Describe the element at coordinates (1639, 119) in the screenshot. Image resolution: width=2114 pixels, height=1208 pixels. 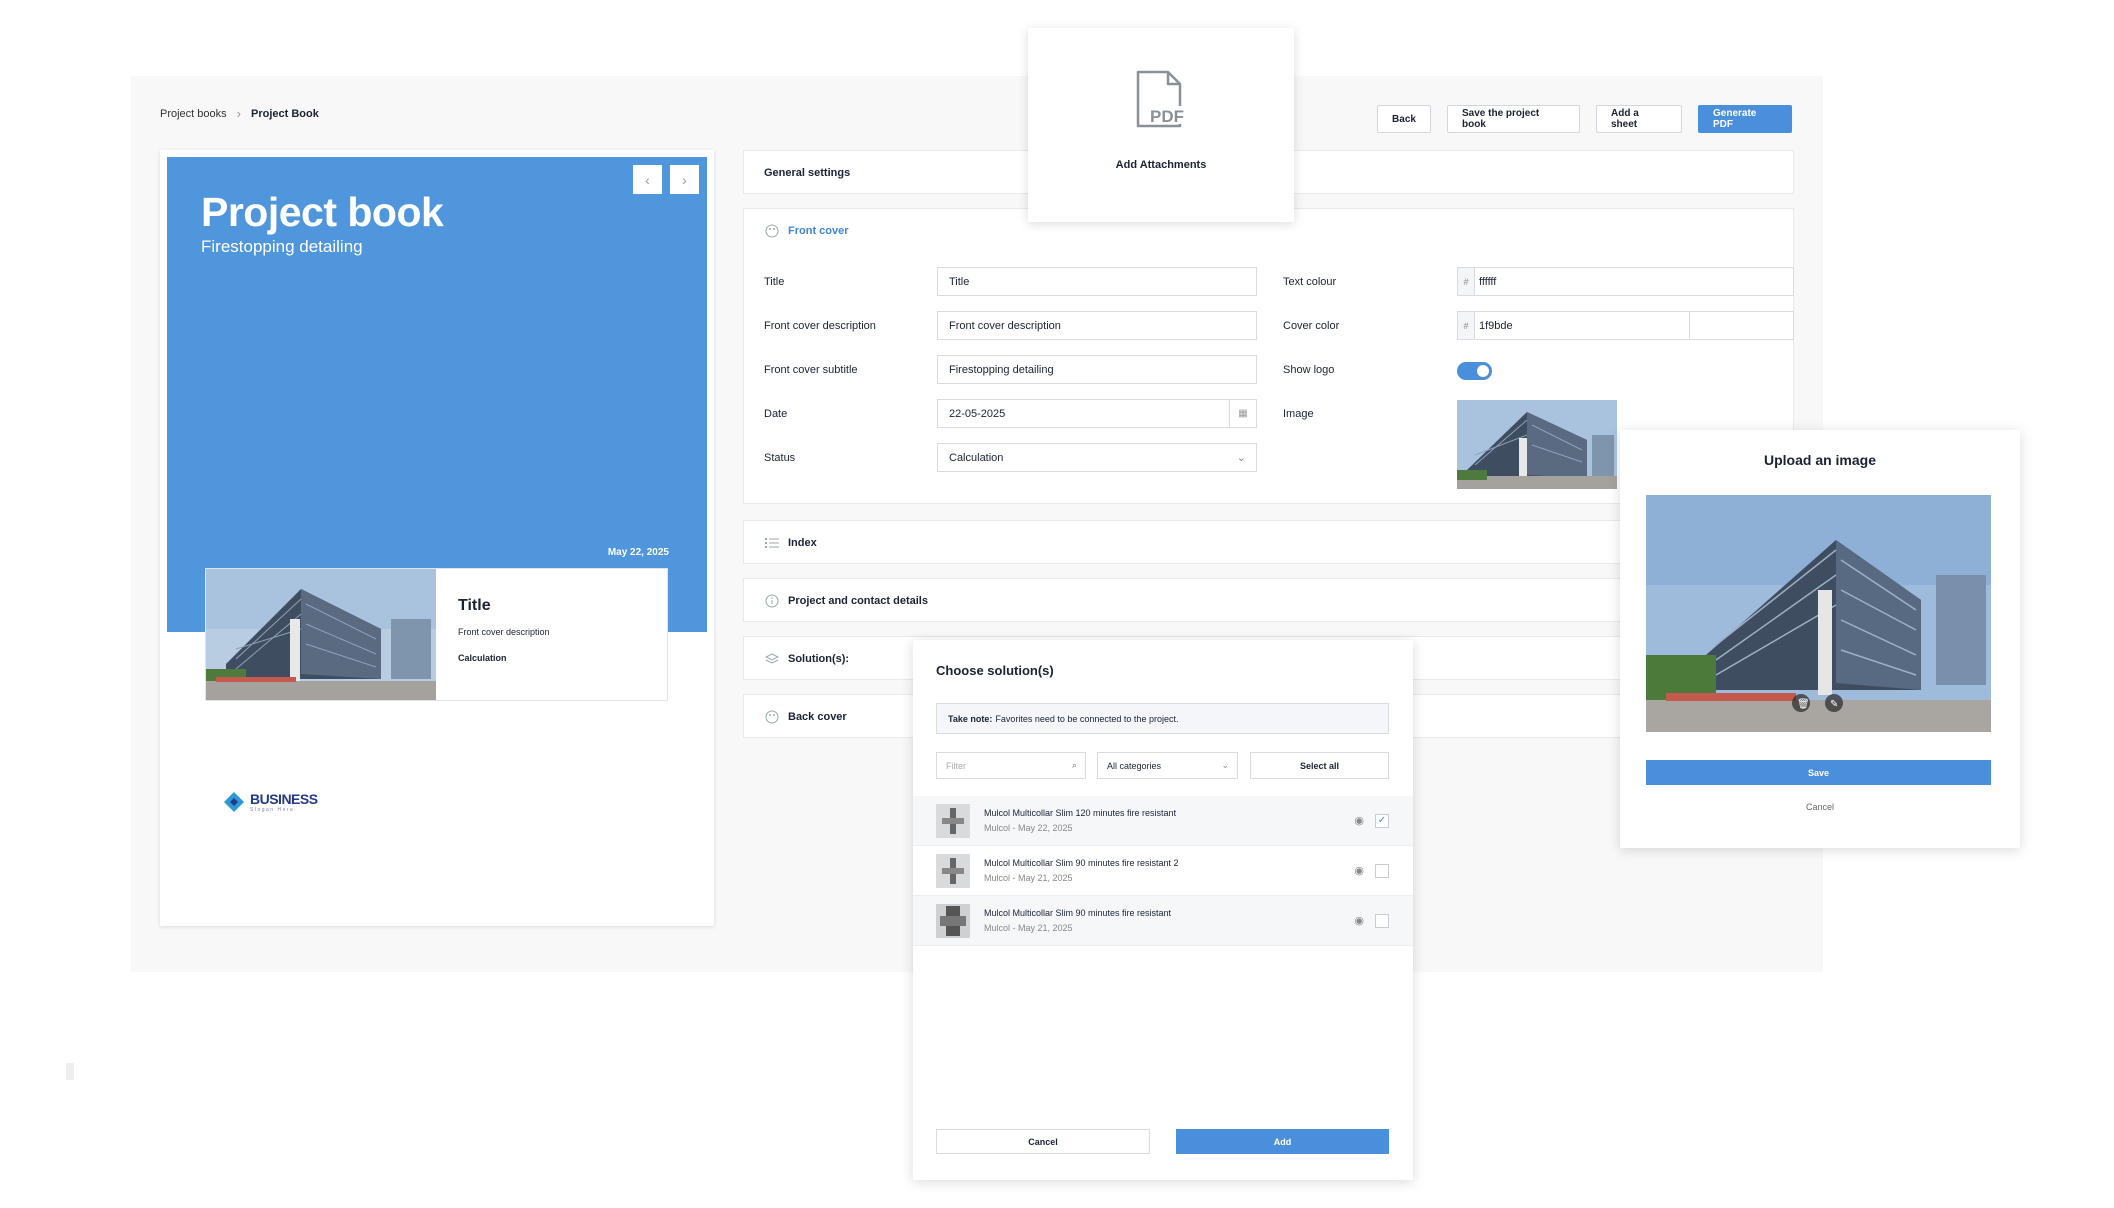
I see `add-sheet-button: Add a sheet` at that location.